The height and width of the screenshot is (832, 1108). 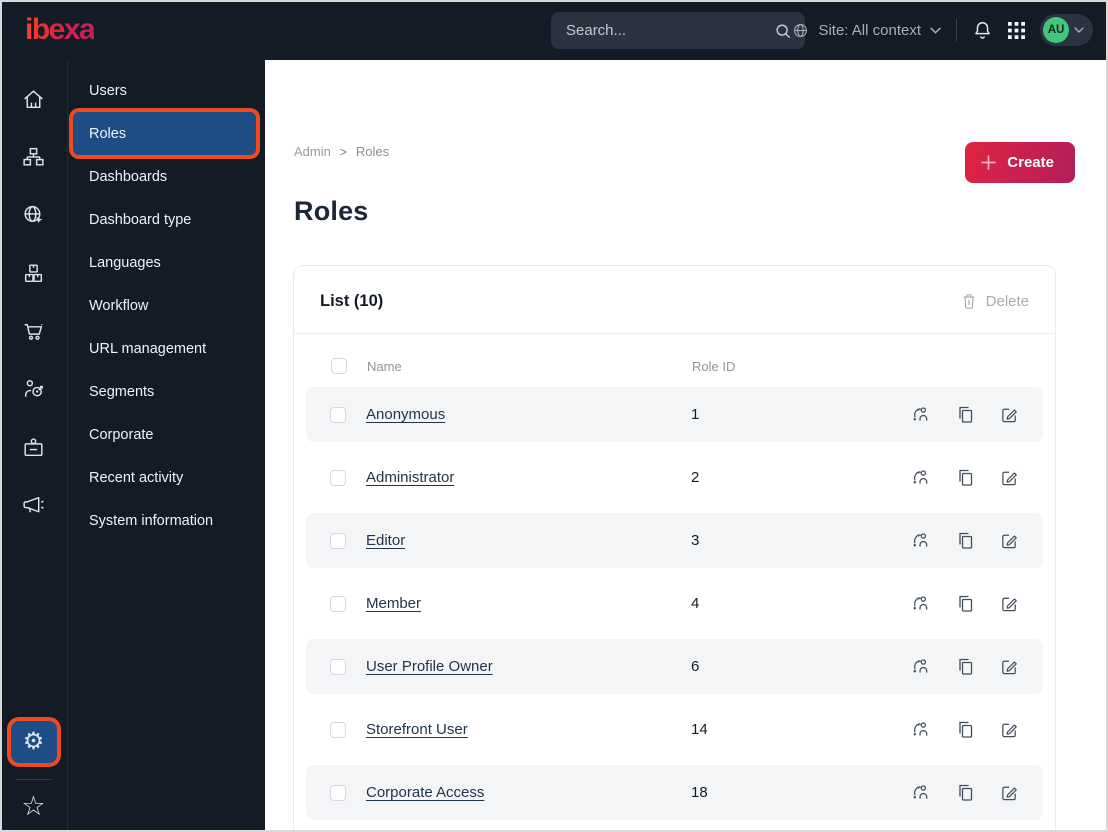 What do you see at coordinates (528, 666) in the screenshot?
I see `role-name-link: User Profile Owner` at bounding box center [528, 666].